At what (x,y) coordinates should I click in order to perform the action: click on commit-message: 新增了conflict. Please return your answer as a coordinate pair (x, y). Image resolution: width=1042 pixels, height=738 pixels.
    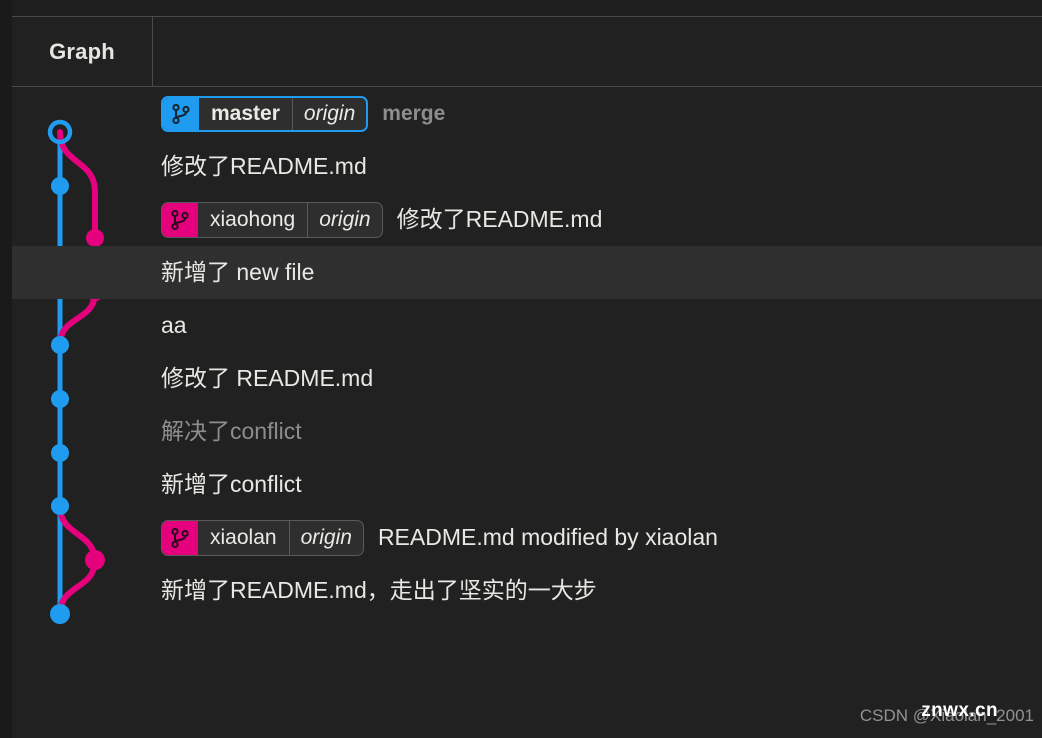
    Looking at the image, I should click on (231, 484).